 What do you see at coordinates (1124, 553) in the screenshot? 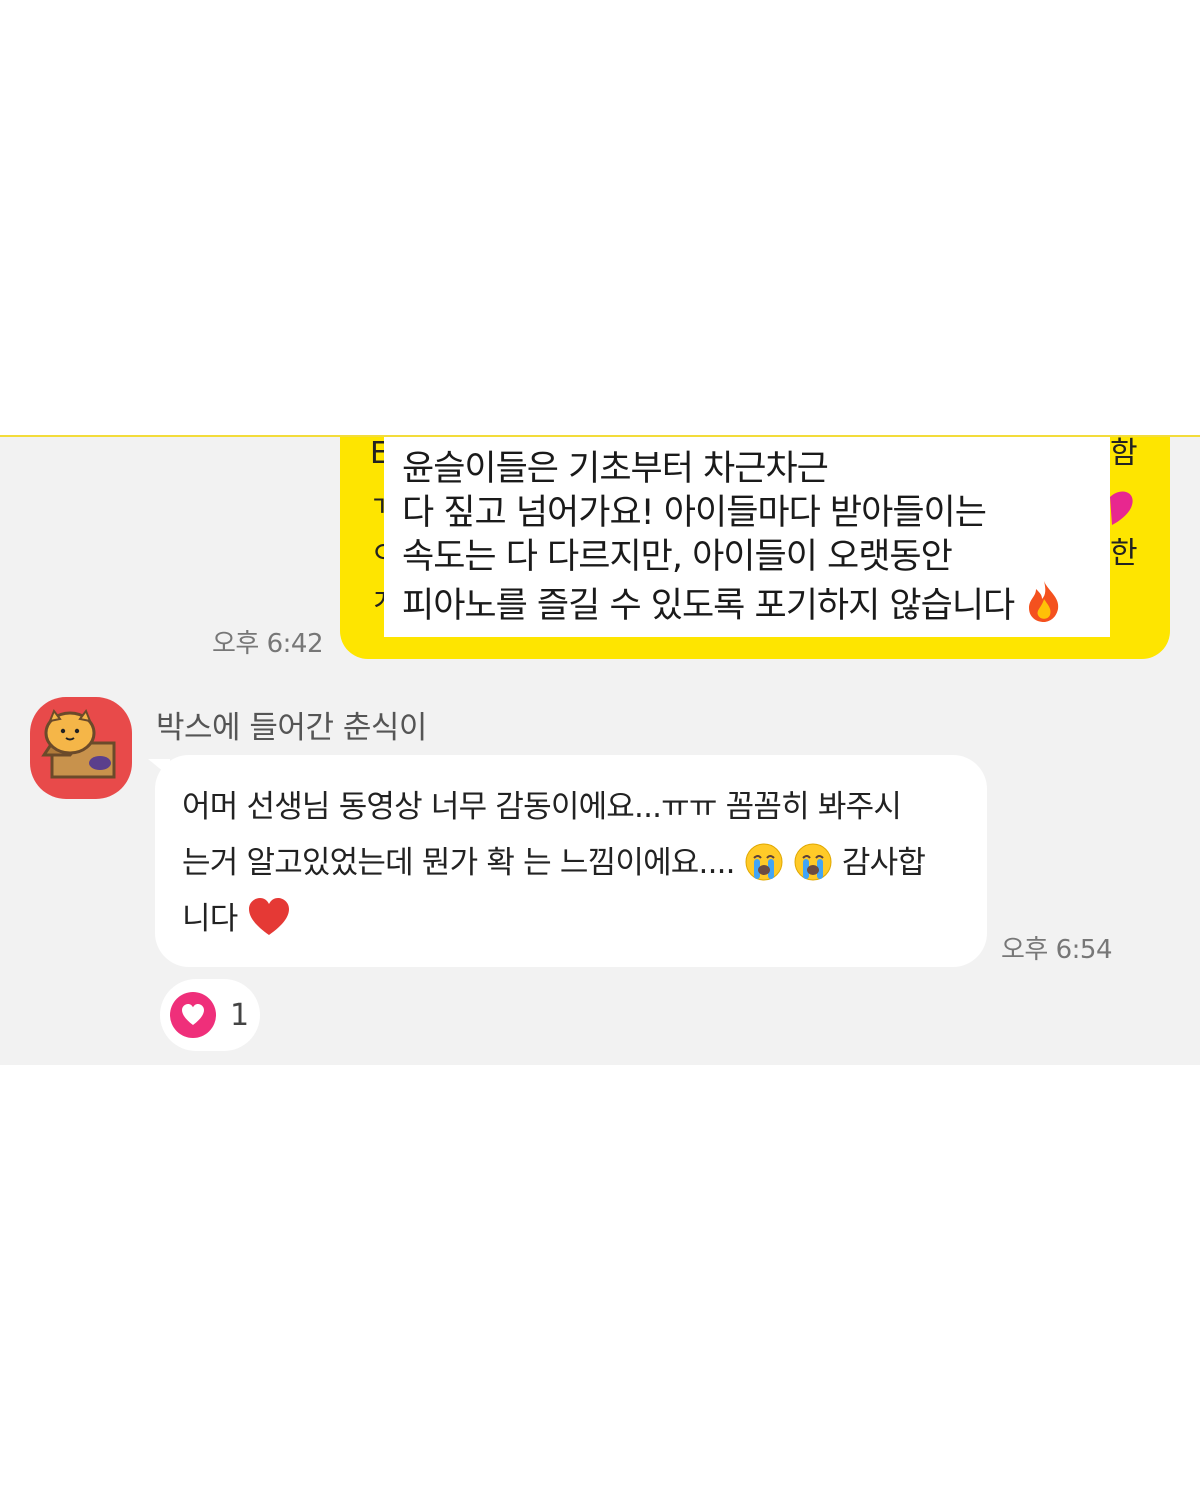
I see `bubble-edge-char: 한` at bounding box center [1124, 553].